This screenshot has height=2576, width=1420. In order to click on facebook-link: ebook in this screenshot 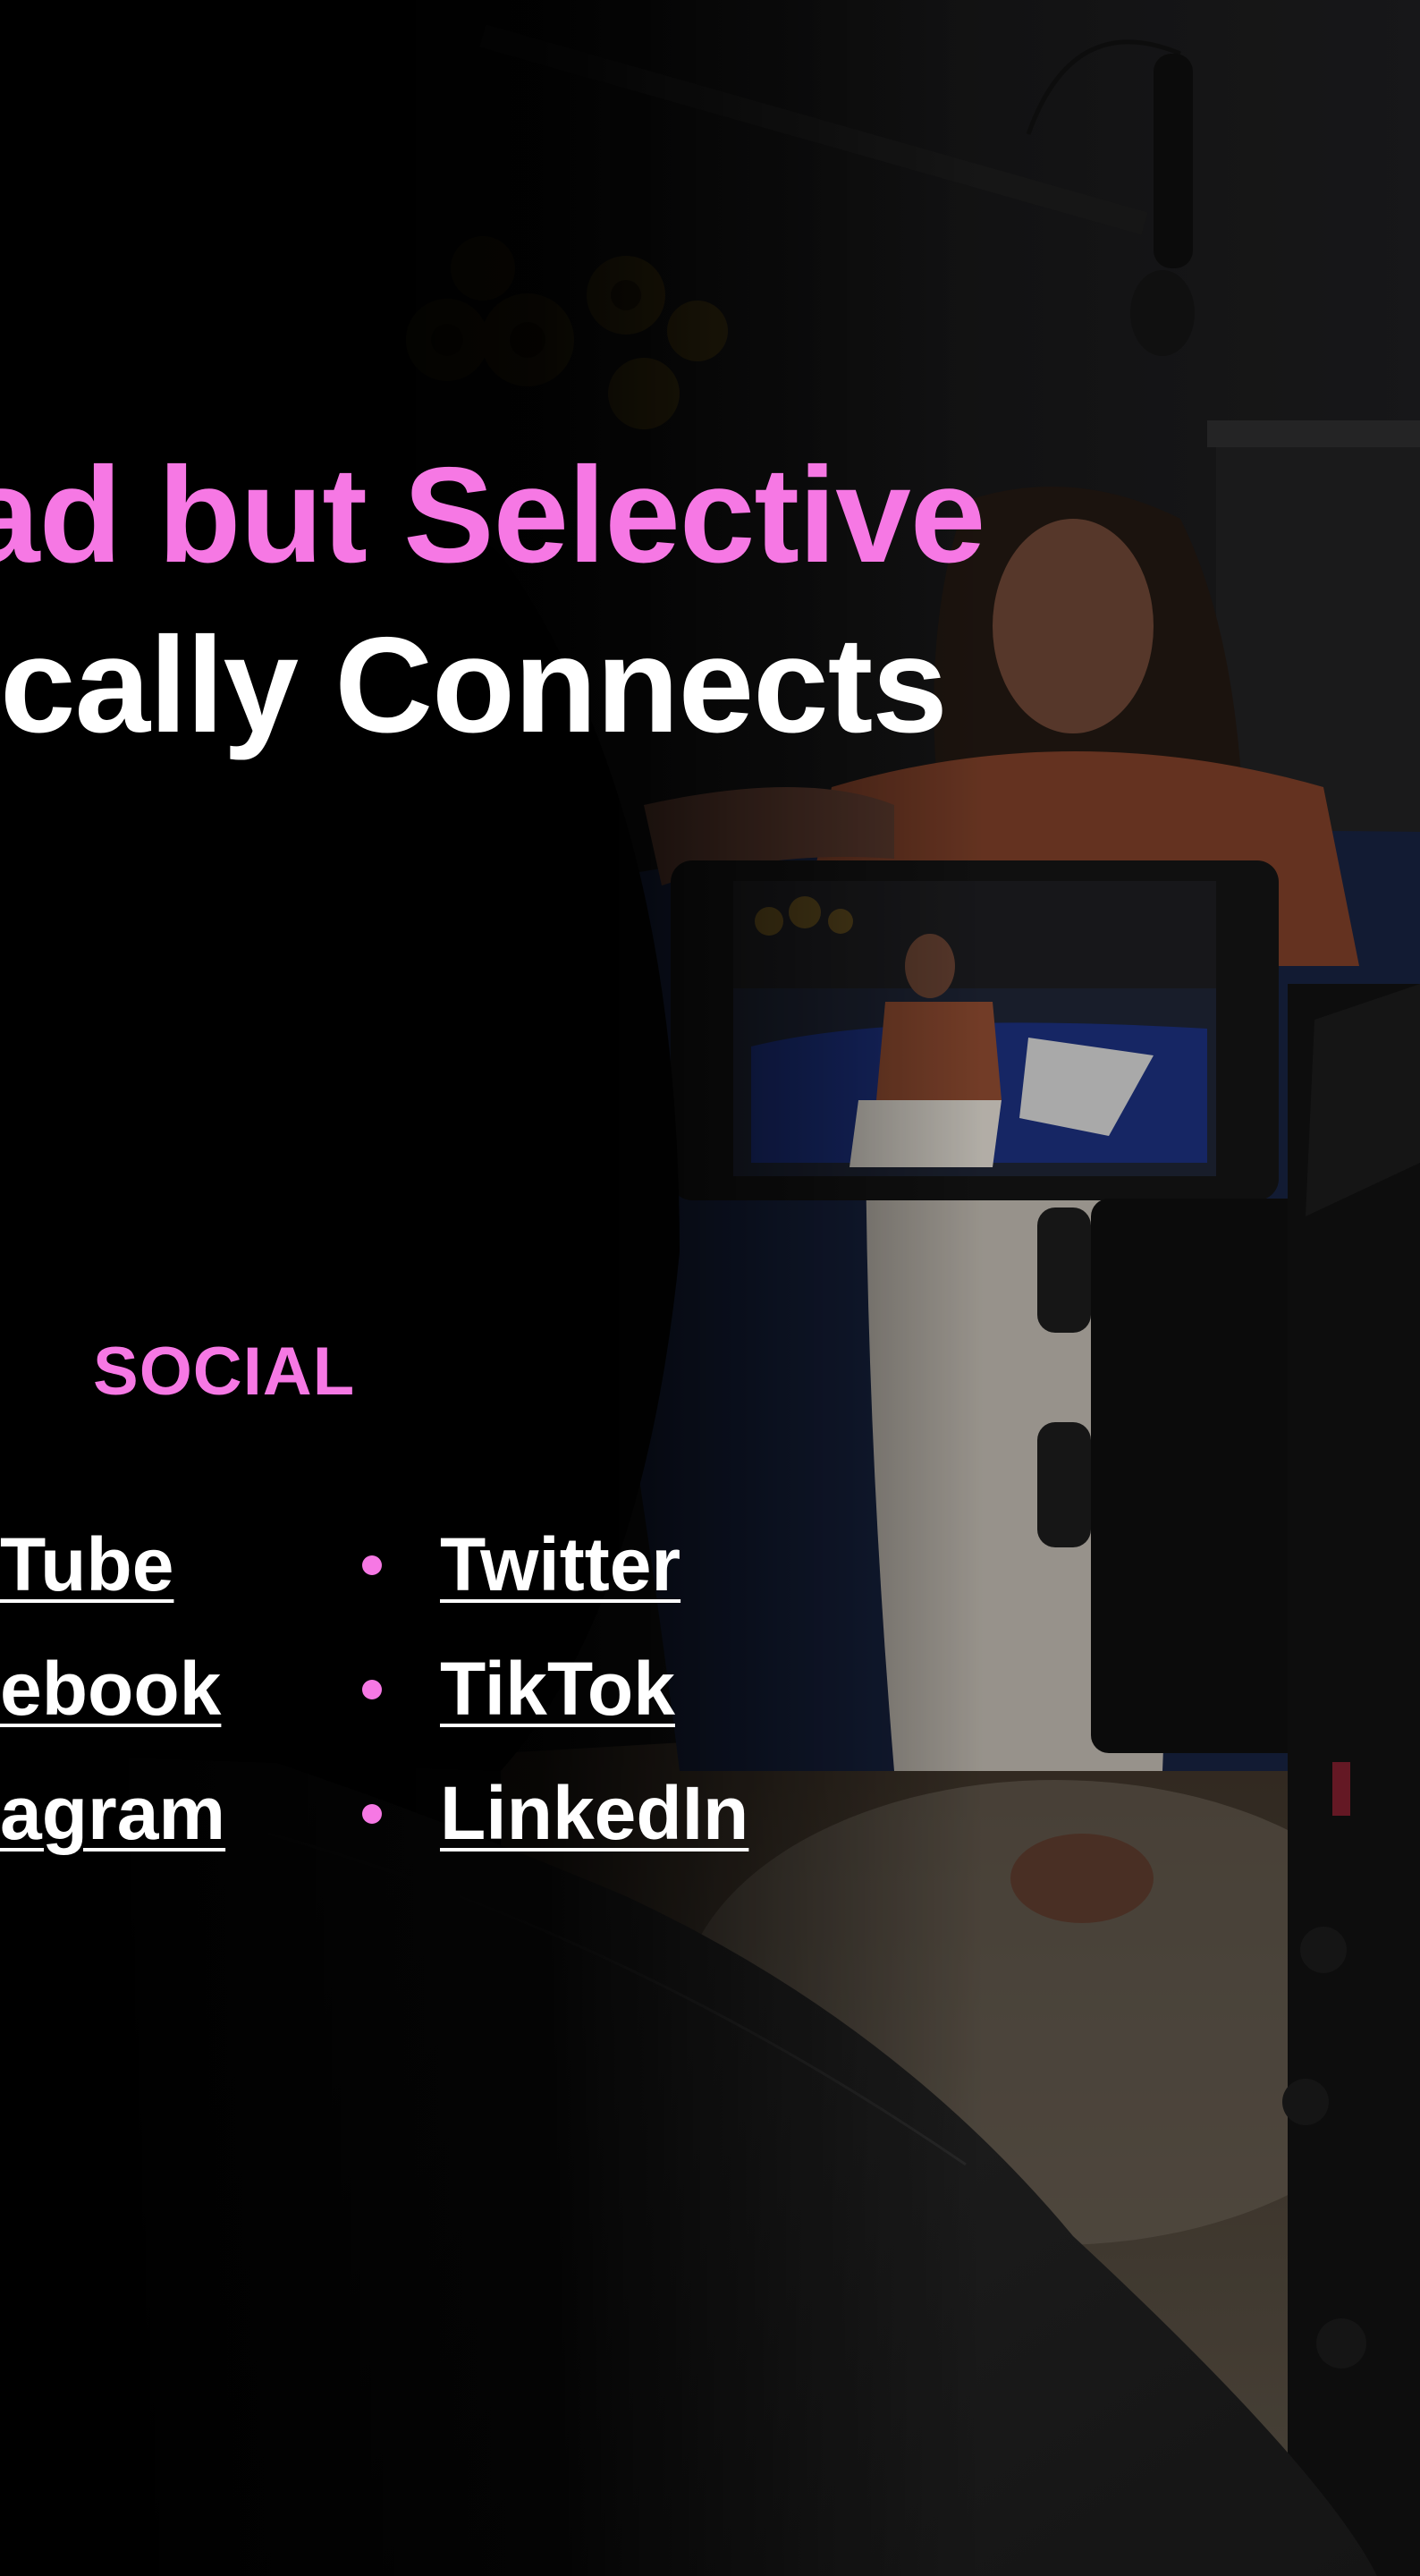, I will do `click(111, 1688)`.